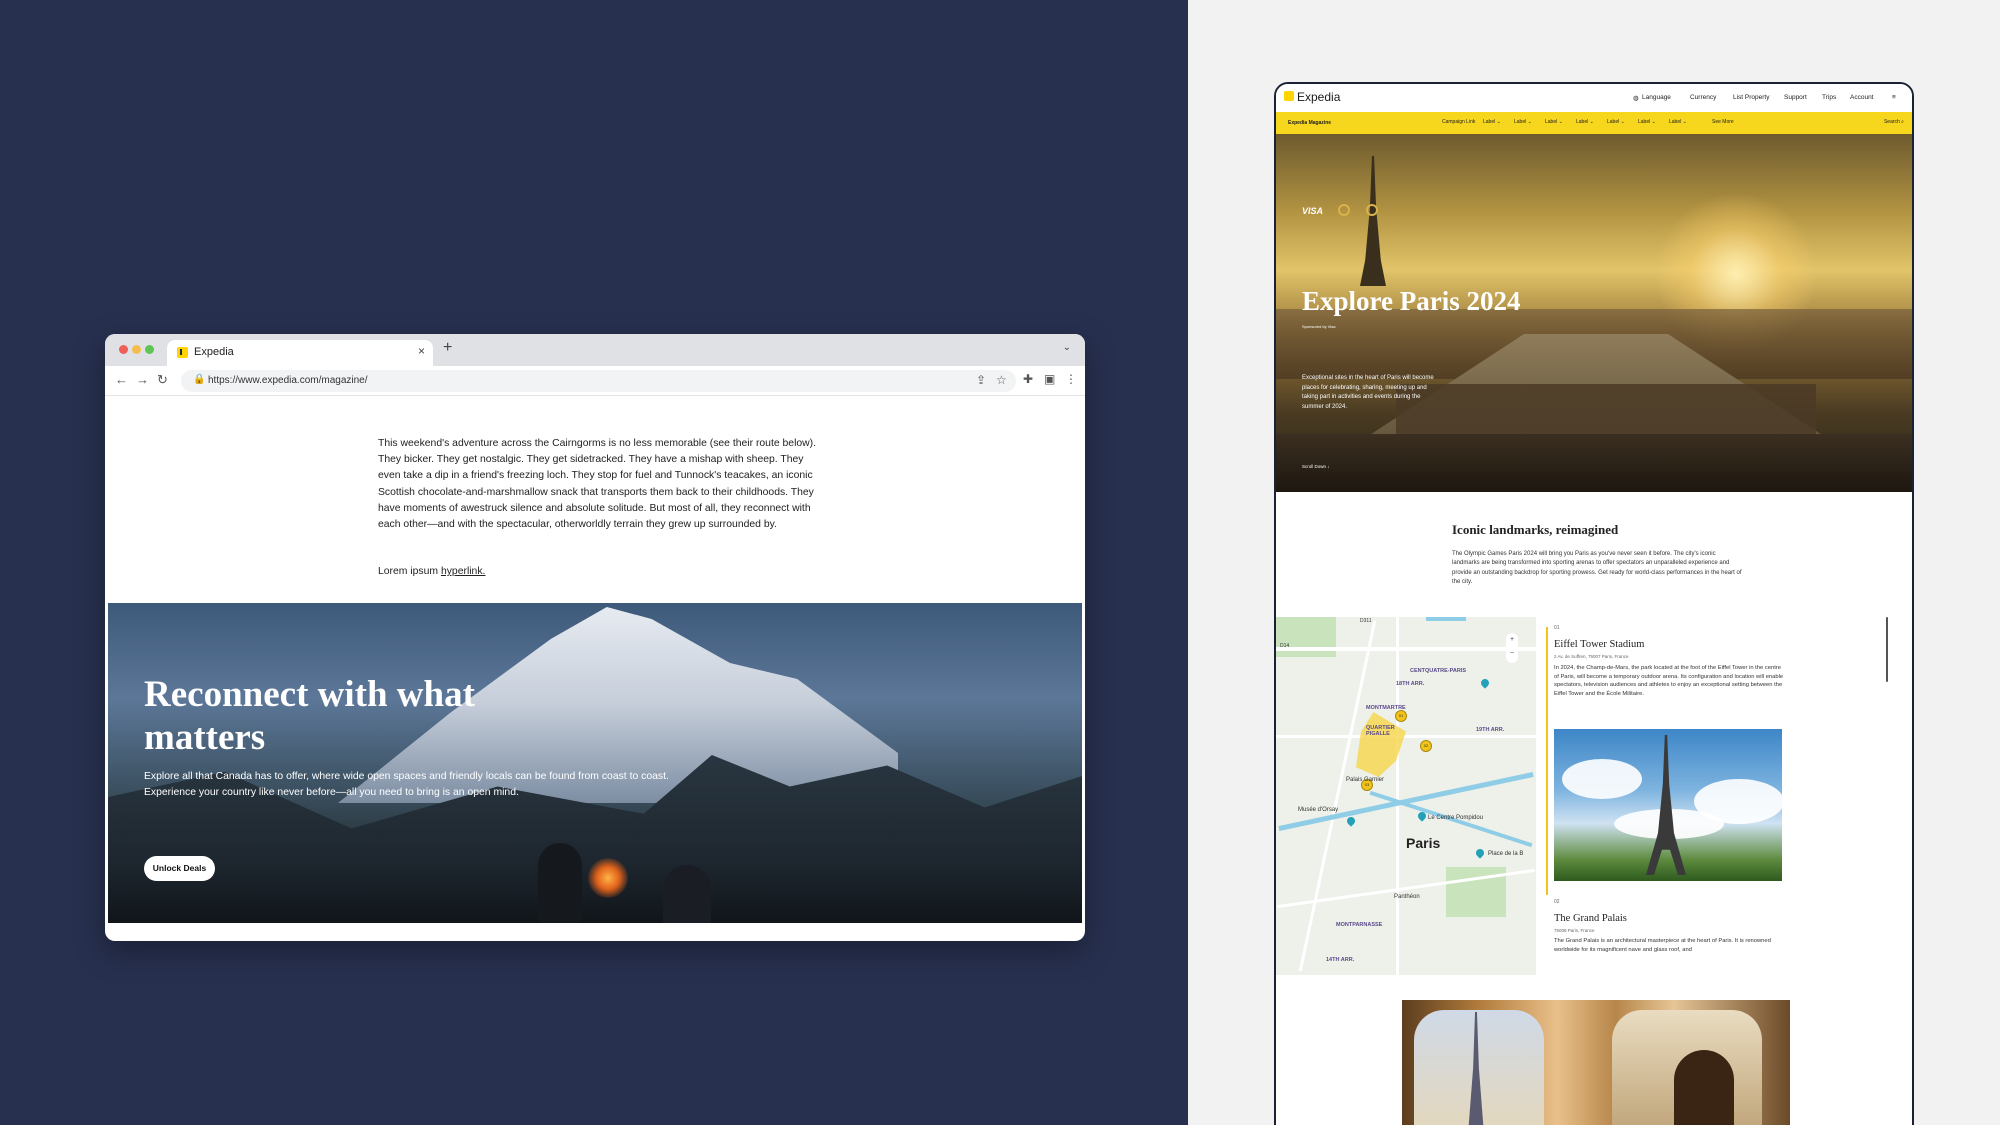  What do you see at coordinates (1365, 780) in the screenshot?
I see `map-label: Palais Garnier` at bounding box center [1365, 780].